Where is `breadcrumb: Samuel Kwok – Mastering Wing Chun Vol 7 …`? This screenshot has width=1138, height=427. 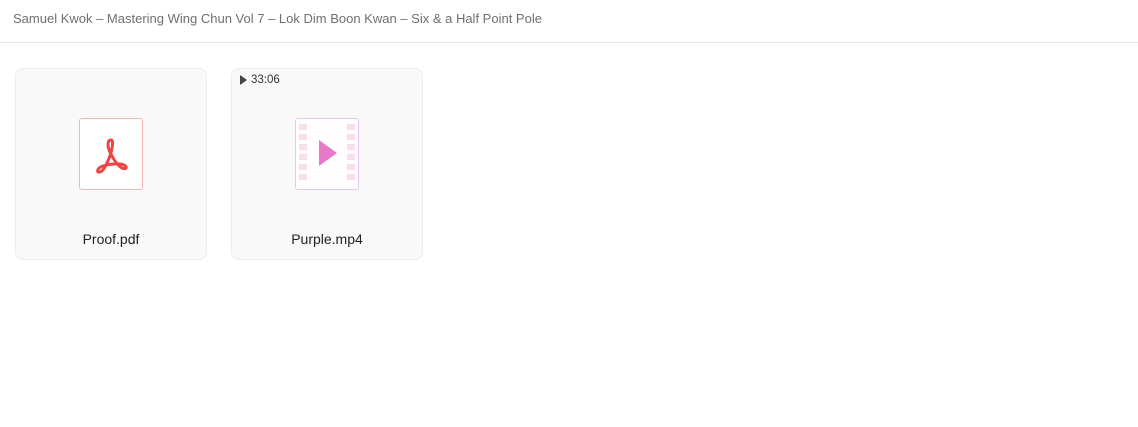 breadcrumb: Samuel Kwok – Mastering Wing Chun Vol 7 … is located at coordinates (277, 18).